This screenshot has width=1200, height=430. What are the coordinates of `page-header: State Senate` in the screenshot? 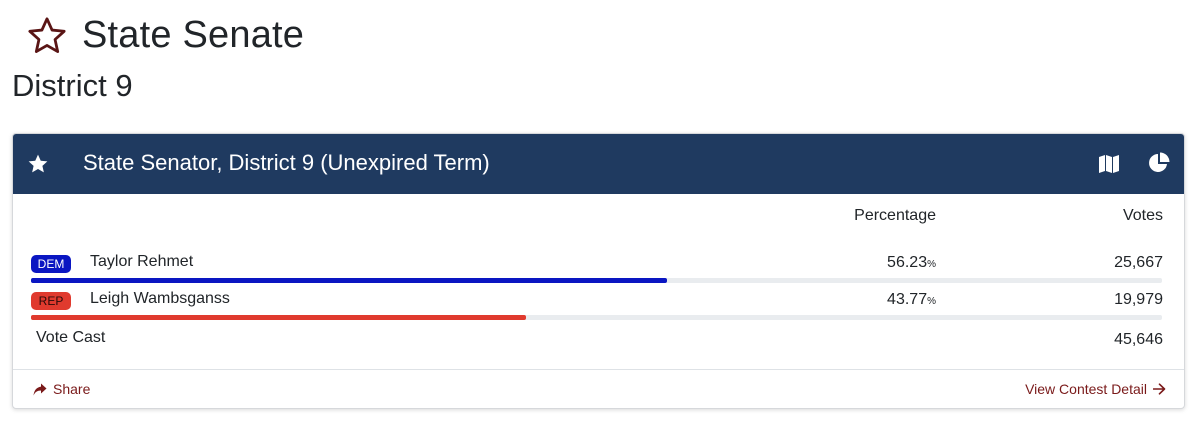 It's located at (165, 35).